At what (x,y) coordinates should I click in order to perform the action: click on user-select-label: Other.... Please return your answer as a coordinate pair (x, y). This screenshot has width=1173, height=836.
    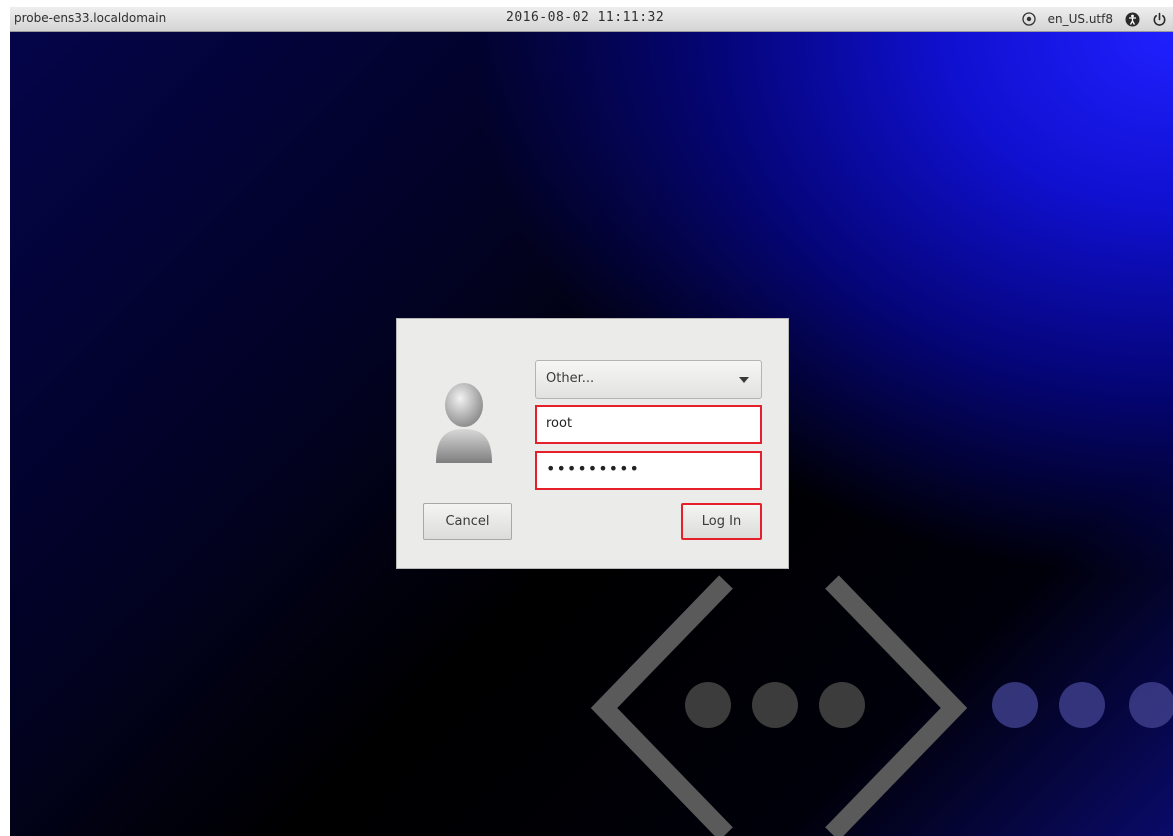
    Looking at the image, I should click on (570, 378).